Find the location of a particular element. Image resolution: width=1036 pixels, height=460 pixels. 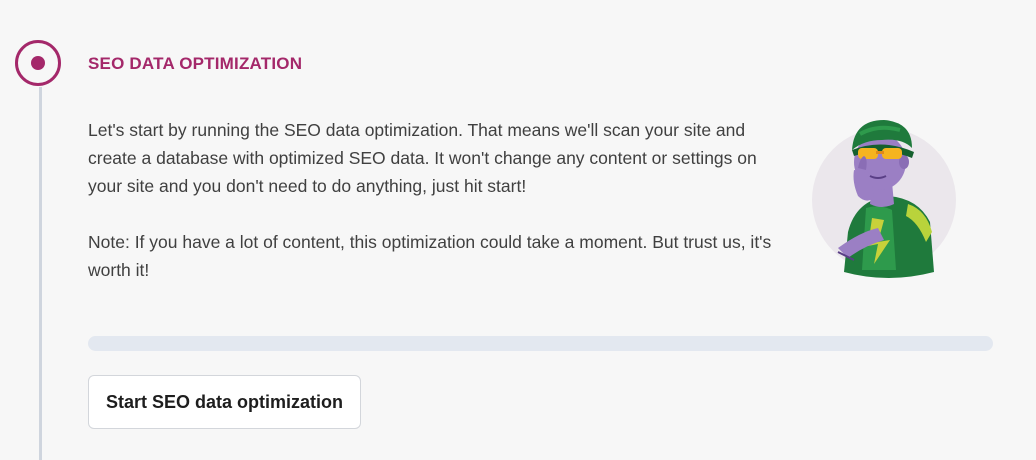

step-active-dot is located at coordinates (38, 63).